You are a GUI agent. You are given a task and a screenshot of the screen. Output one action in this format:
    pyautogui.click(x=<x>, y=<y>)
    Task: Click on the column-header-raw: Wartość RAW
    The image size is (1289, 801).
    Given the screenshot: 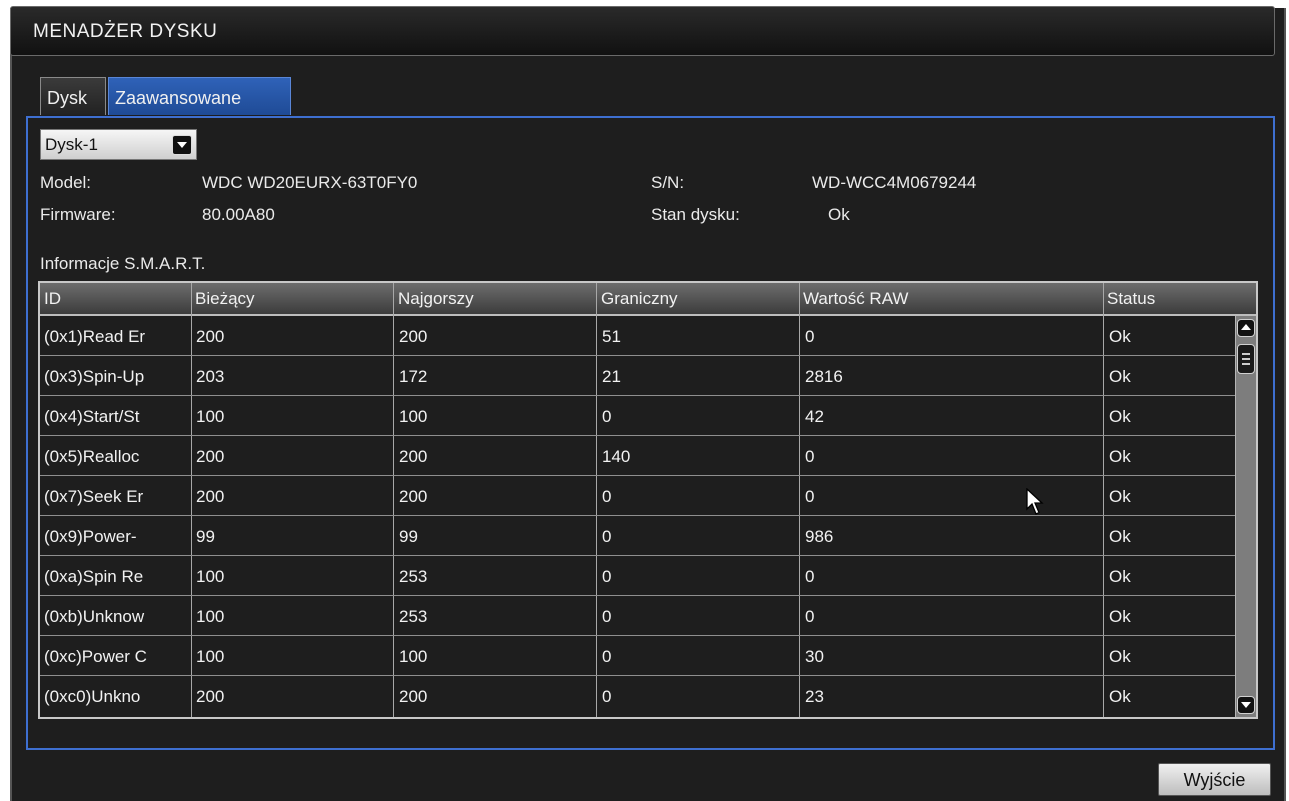 What is the action you would take?
    pyautogui.click(x=855, y=299)
    